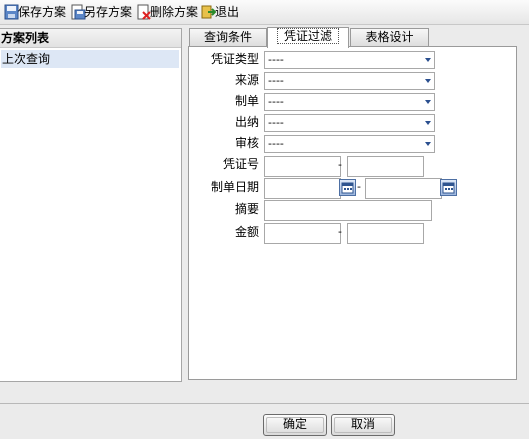  I want to click on tab-bar: 查询条件 凭证过滤 表格设计, so click(352, 37).